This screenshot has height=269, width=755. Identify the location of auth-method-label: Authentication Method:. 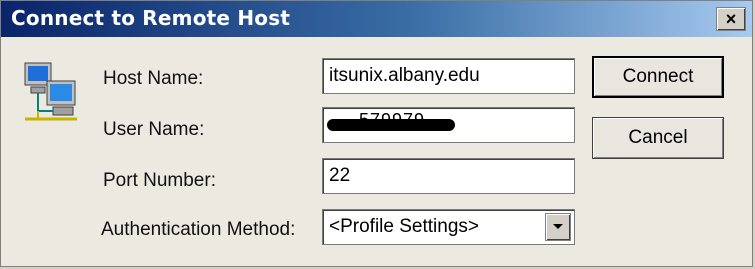
(198, 229).